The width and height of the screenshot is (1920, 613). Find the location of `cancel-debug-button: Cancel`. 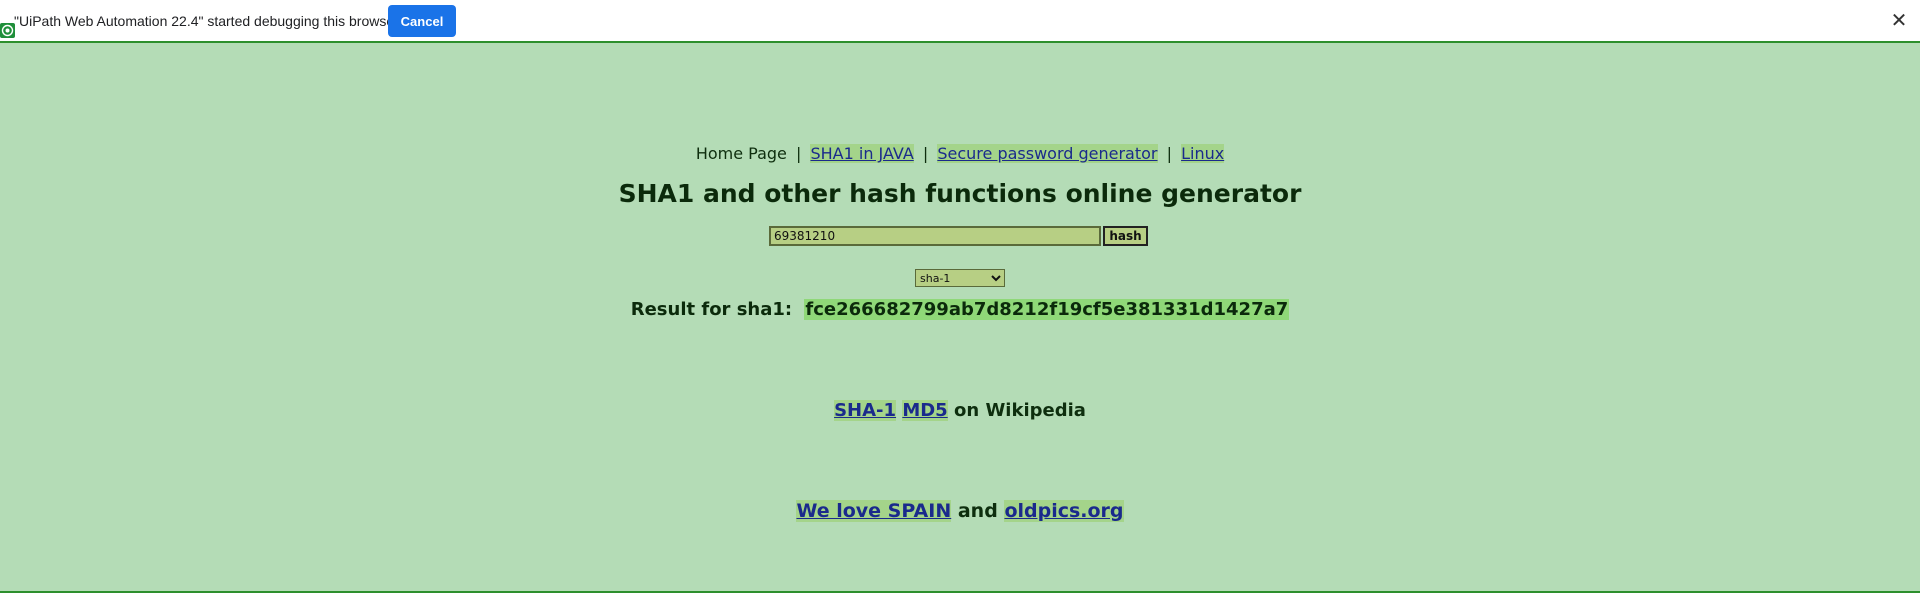

cancel-debug-button: Cancel is located at coordinates (422, 21).